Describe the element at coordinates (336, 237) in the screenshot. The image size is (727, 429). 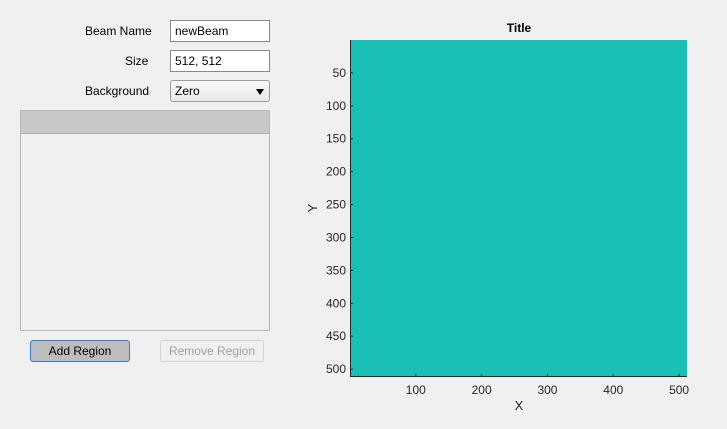
I see `y-tick-label: 300` at that location.